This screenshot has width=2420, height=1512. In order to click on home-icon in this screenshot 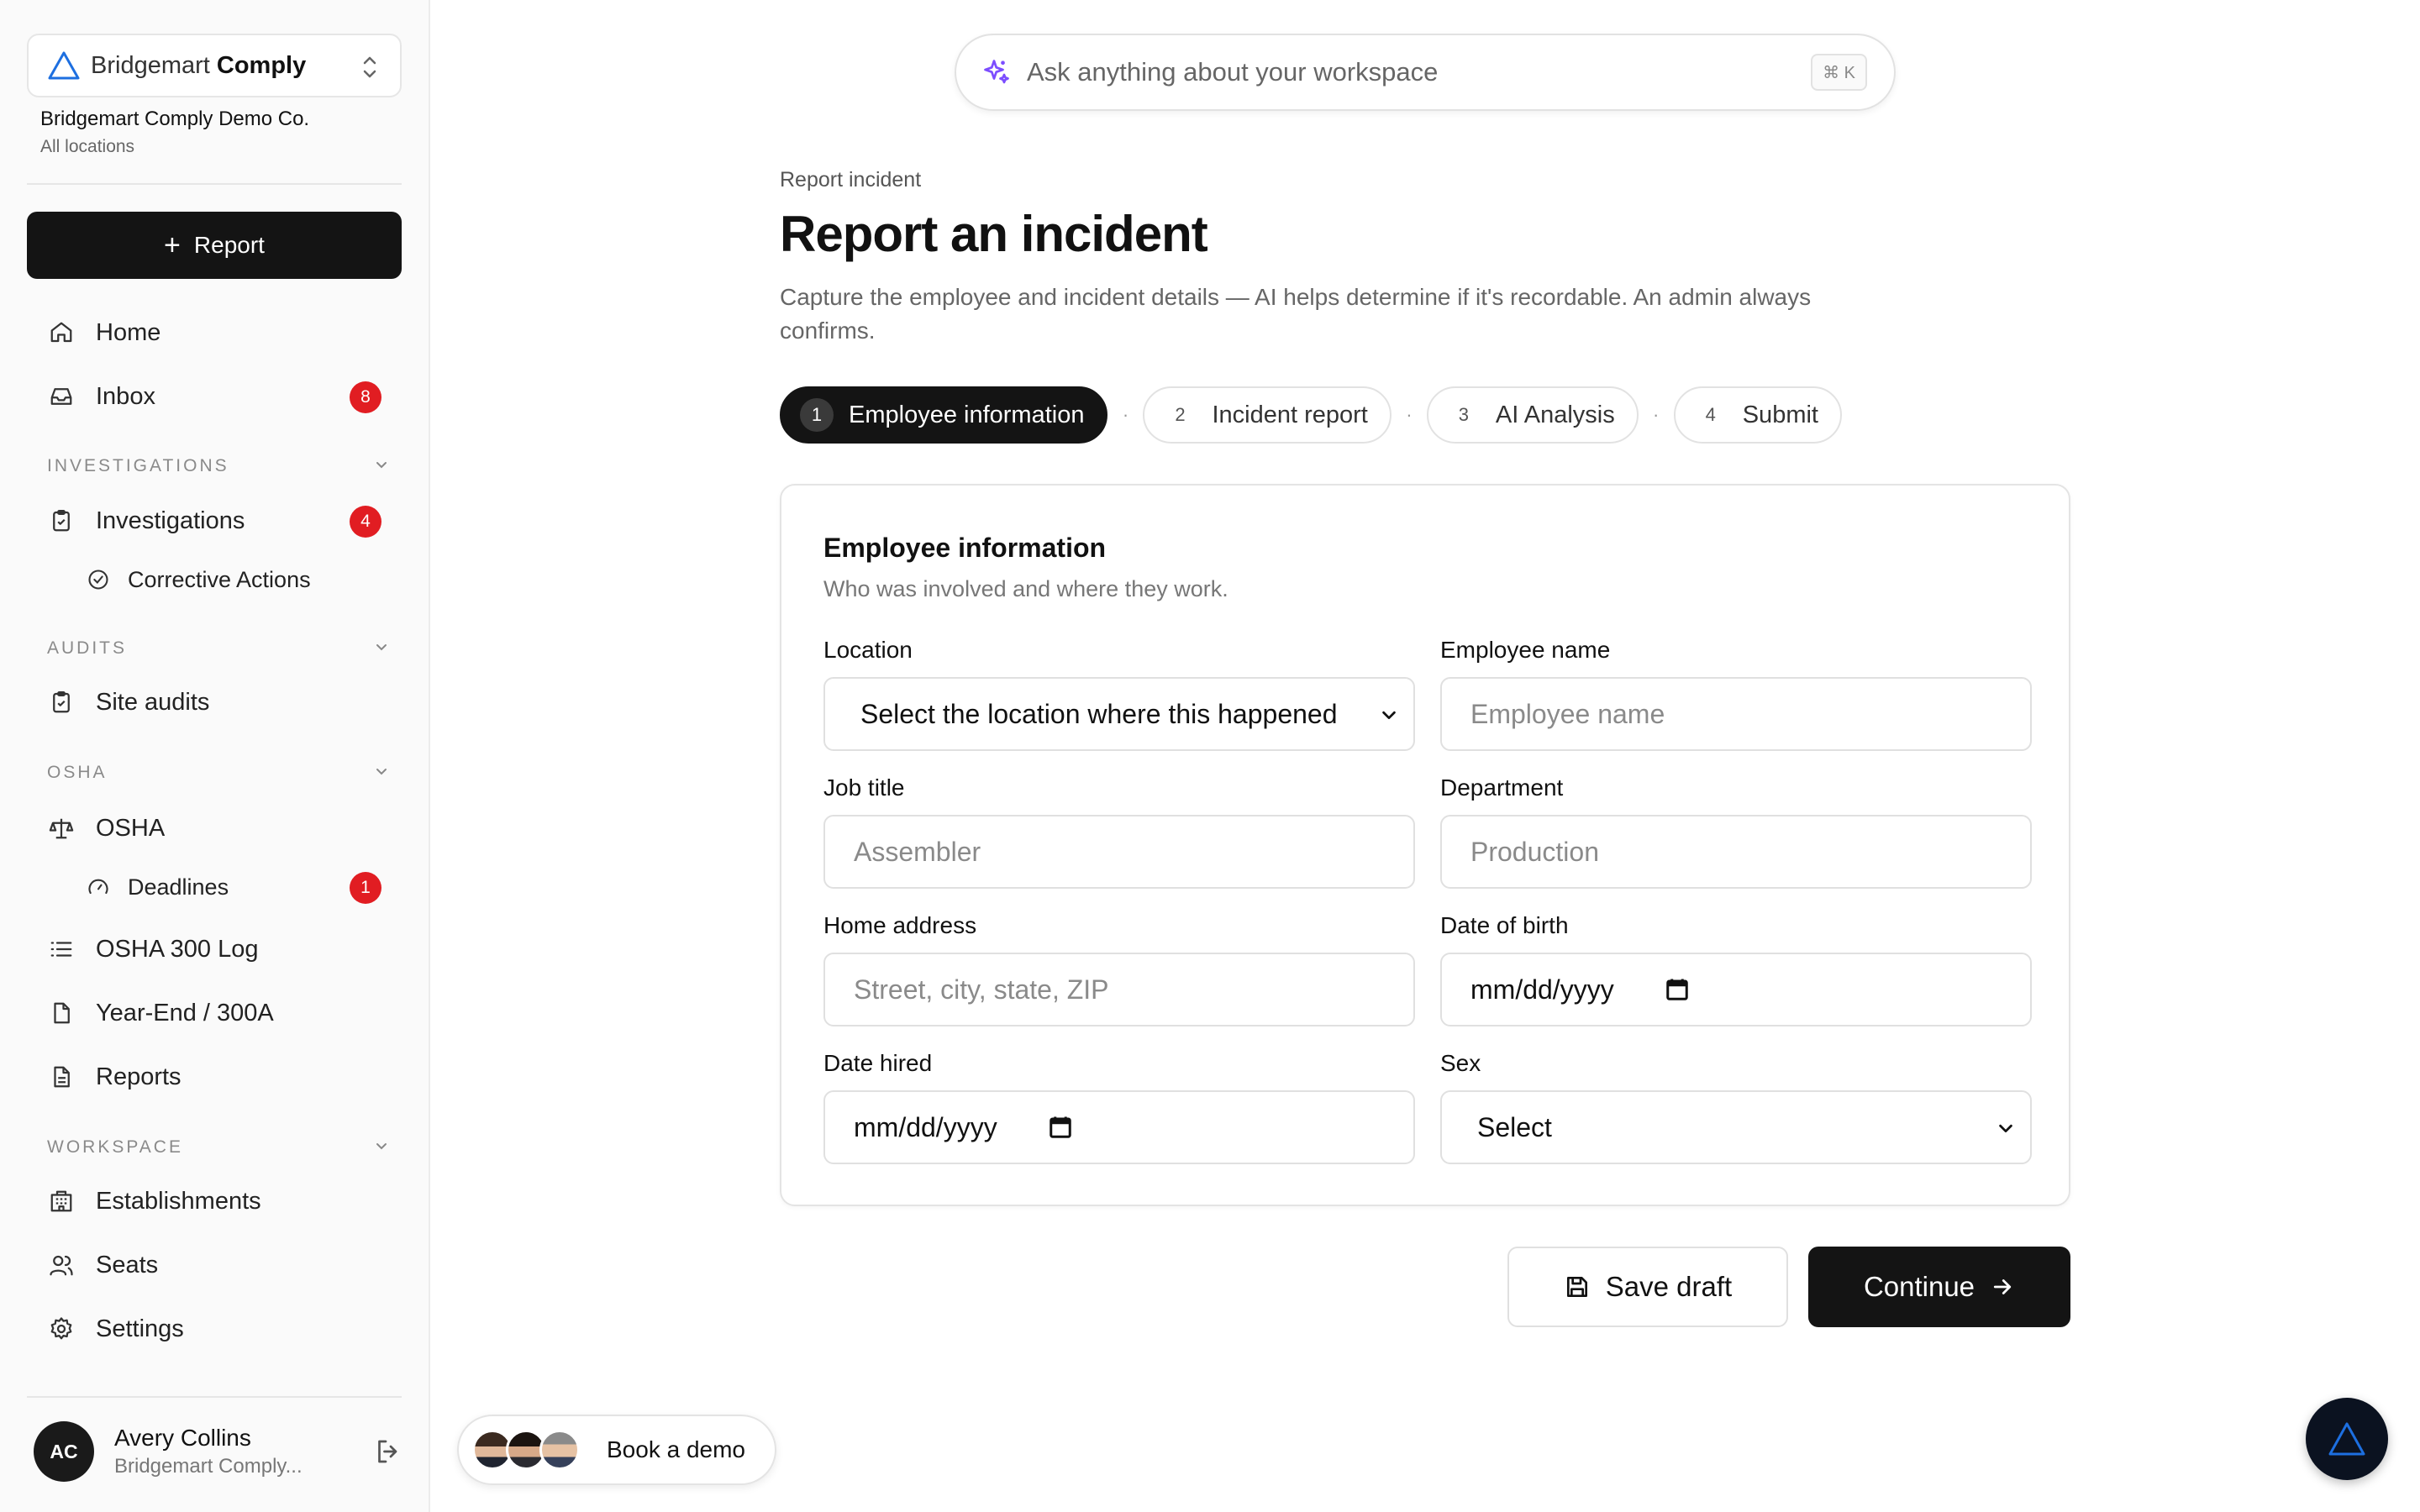, I will do `click(62, 332)`.